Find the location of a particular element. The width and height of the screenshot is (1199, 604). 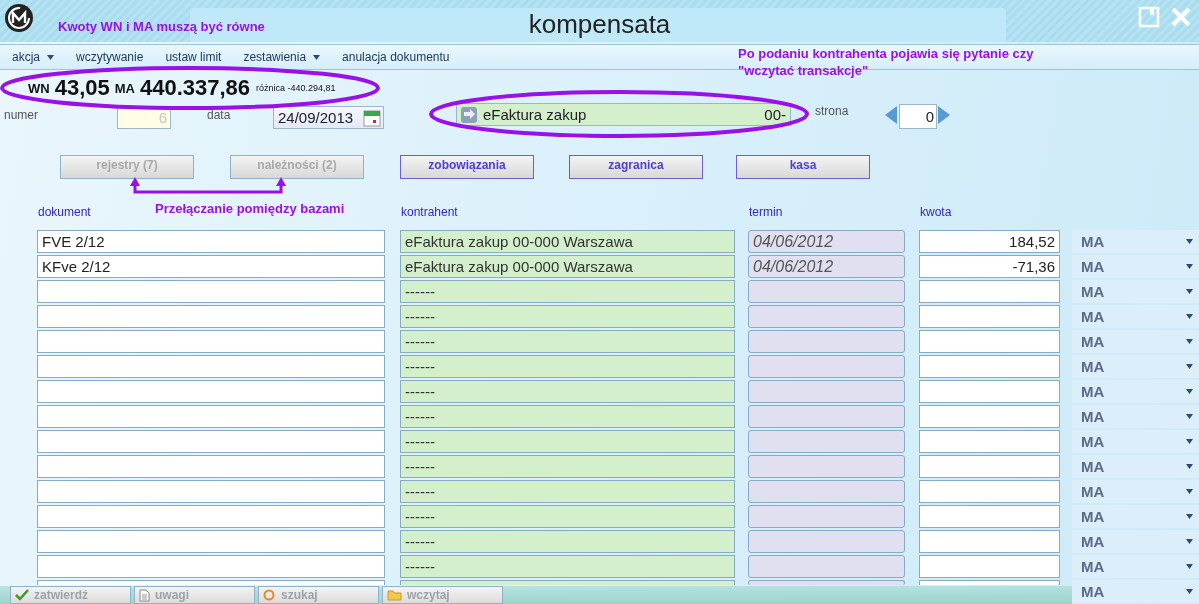

field-label: numer is located at coordinates (21, 115).